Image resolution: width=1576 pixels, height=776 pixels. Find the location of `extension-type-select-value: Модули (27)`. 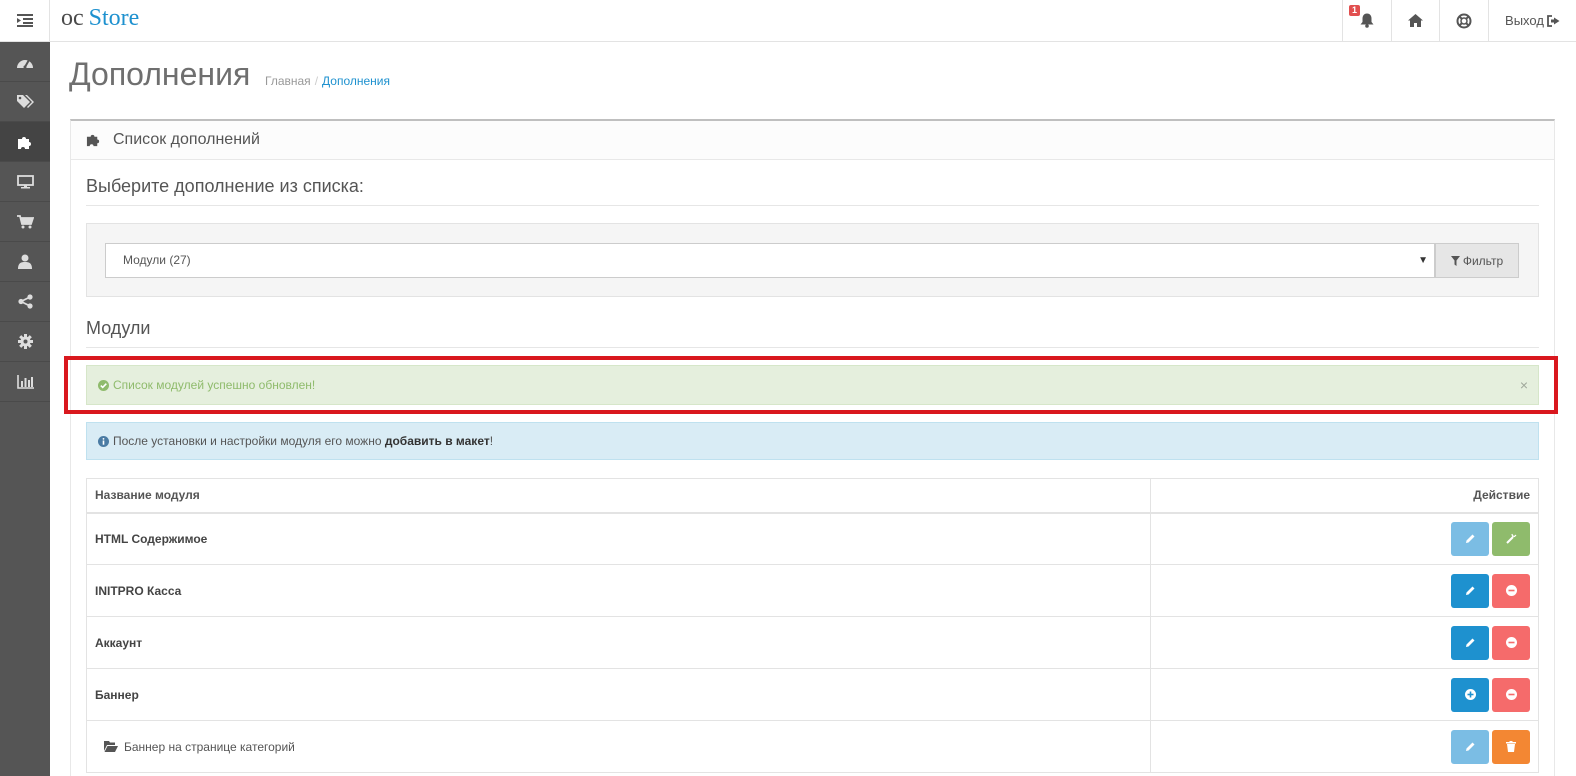

extension-type-select-value: Модули (27) is located at coordinates (157, 260).